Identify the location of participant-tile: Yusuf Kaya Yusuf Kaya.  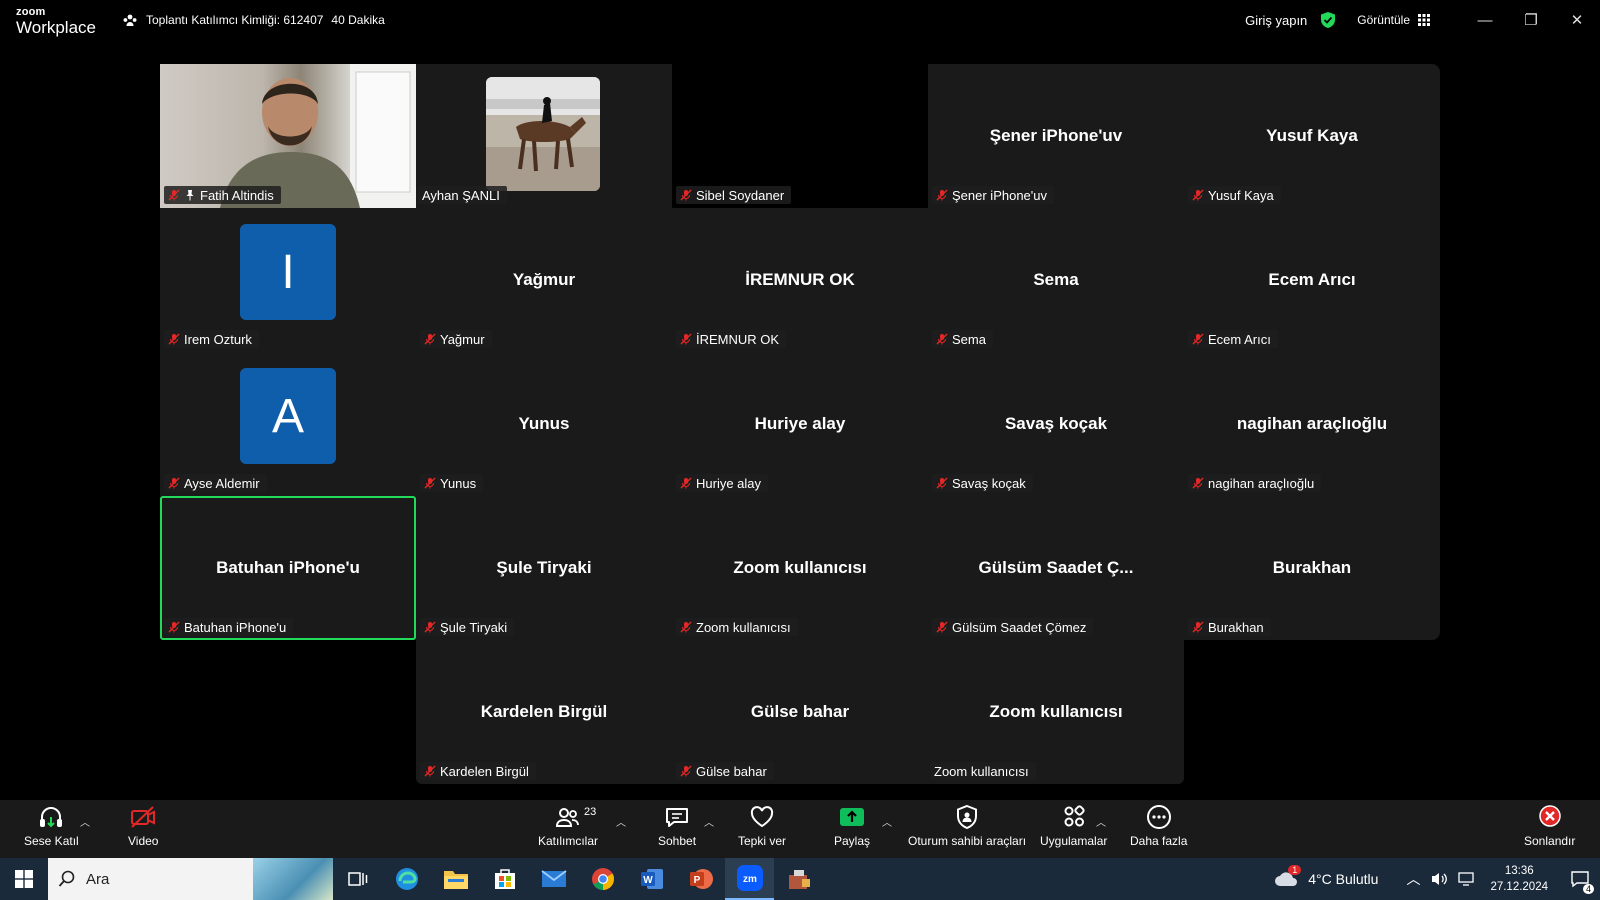
(1312, 136).